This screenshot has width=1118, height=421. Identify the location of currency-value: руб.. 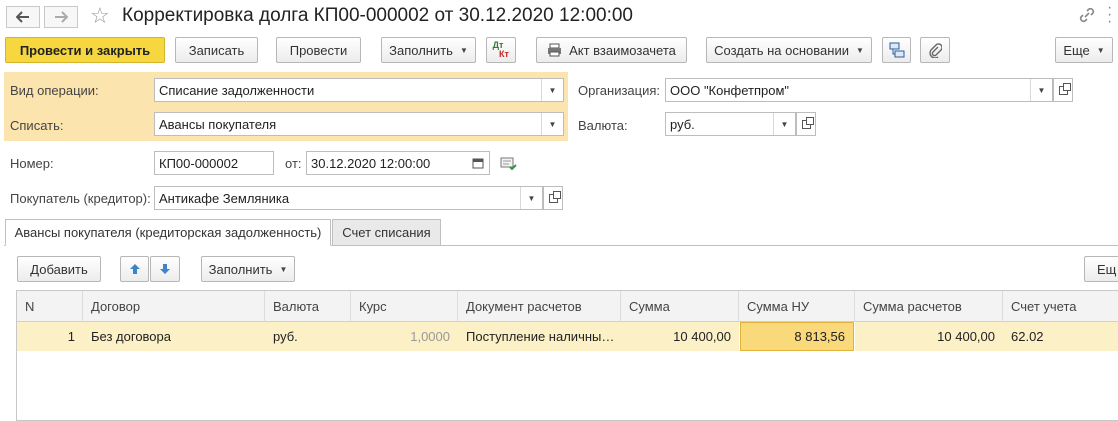
(682, 124).